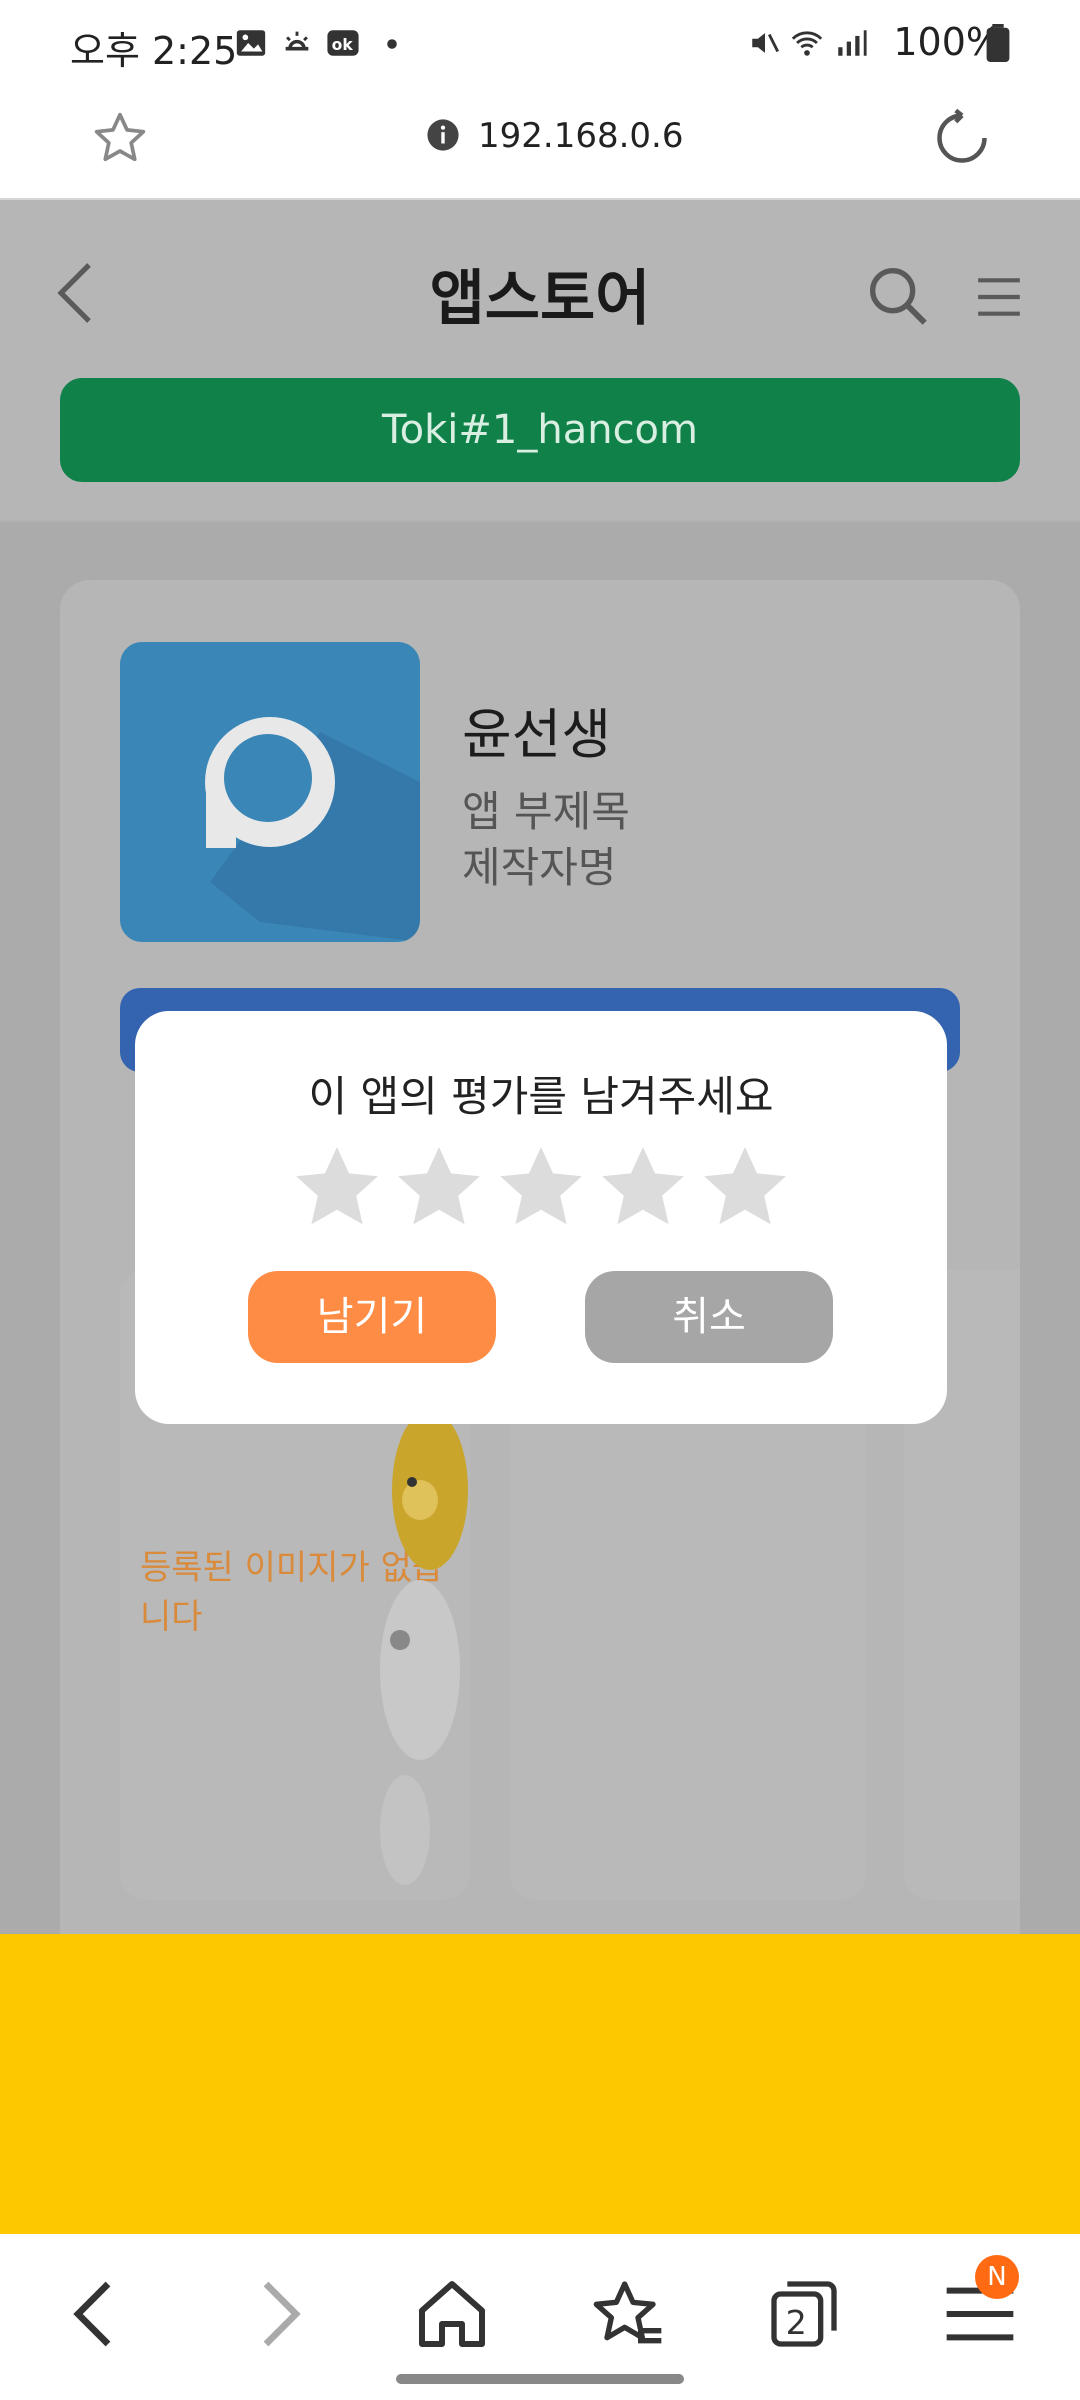  I want to click on weather-icon, so click(297, 41).